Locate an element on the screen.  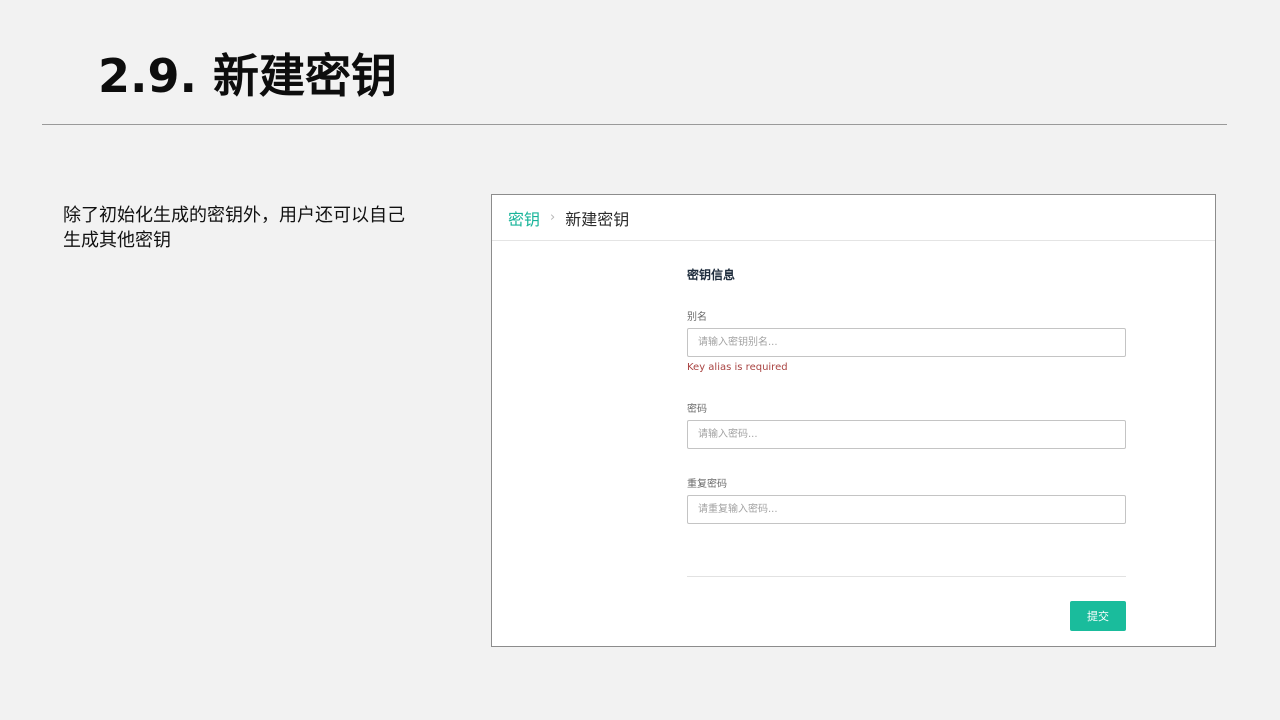
form-section-title: 密钥信息 is located at coordinates (711, 275).